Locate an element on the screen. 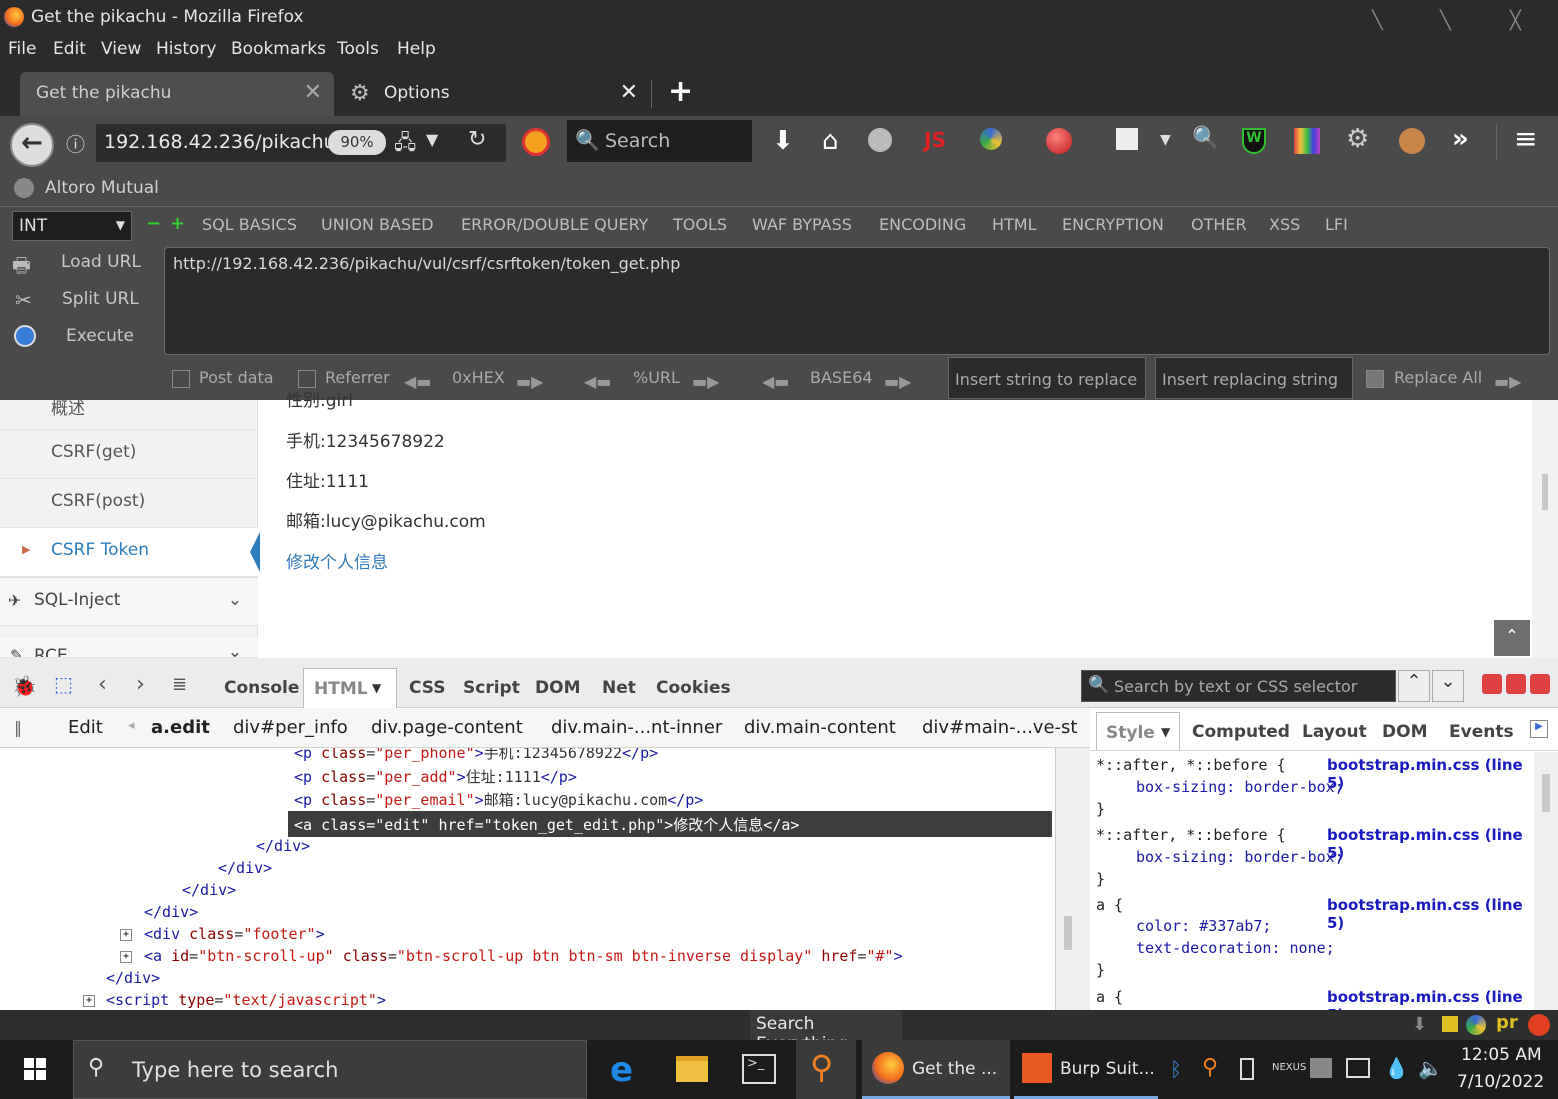  edit-profile-link: 修改个人信息 is located at coordinates (337, 560).